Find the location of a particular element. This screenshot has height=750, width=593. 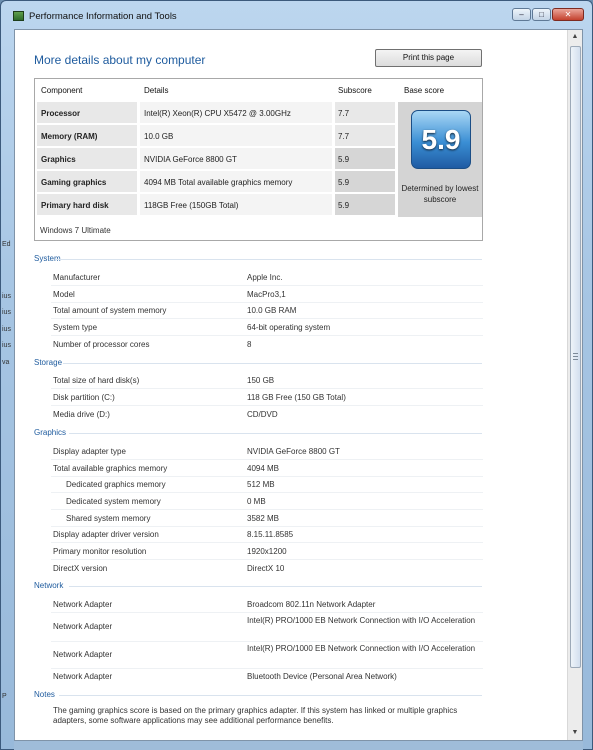

detail-value: CD/DVD is located at coordinates (262, 414).